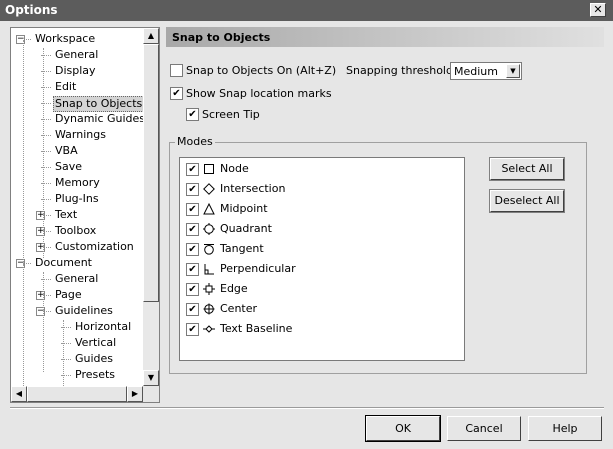 Image resolution: width=613 pixels, height=449 pixels. Describe the element at coordinates (195, 141) in the screenshot. I see `modes-group-label: Modes` at that location.